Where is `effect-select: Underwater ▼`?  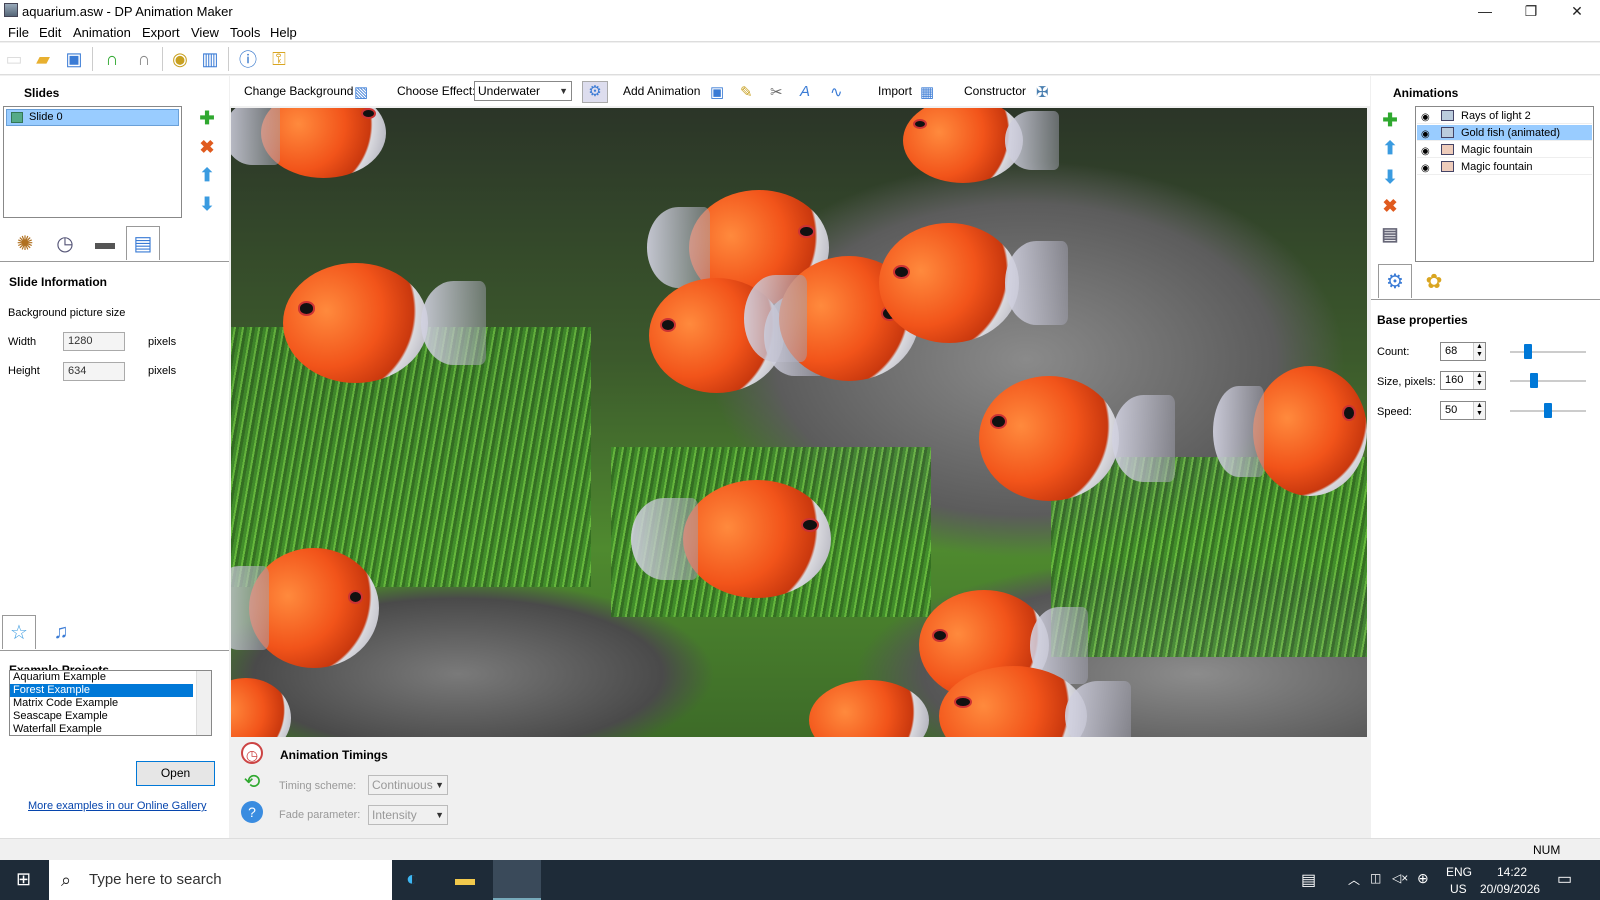 effect-select: Underwater ▼ is located at coordinates (523, 91).